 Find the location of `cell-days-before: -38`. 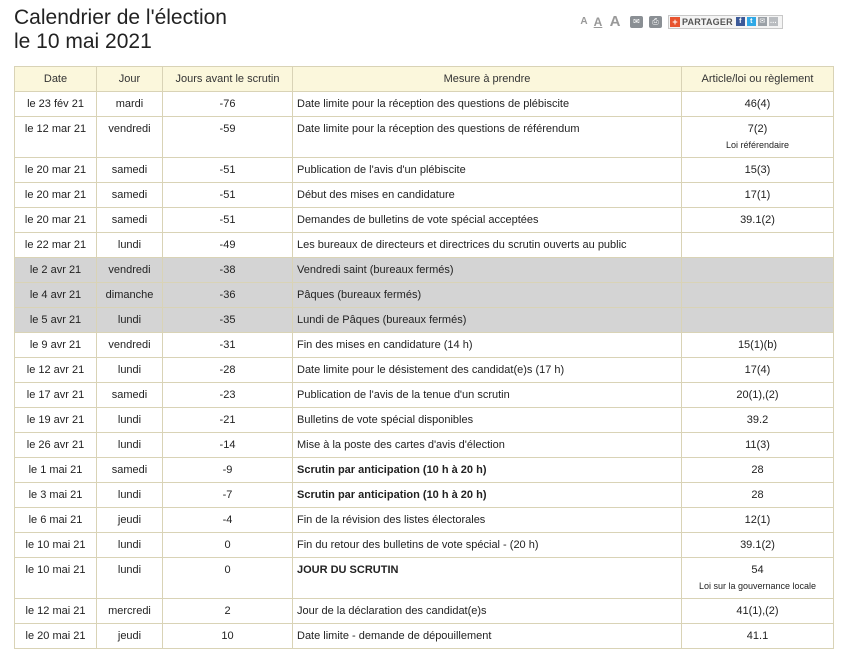

cell-days-before: -38 is located at coordinates (227, 270).